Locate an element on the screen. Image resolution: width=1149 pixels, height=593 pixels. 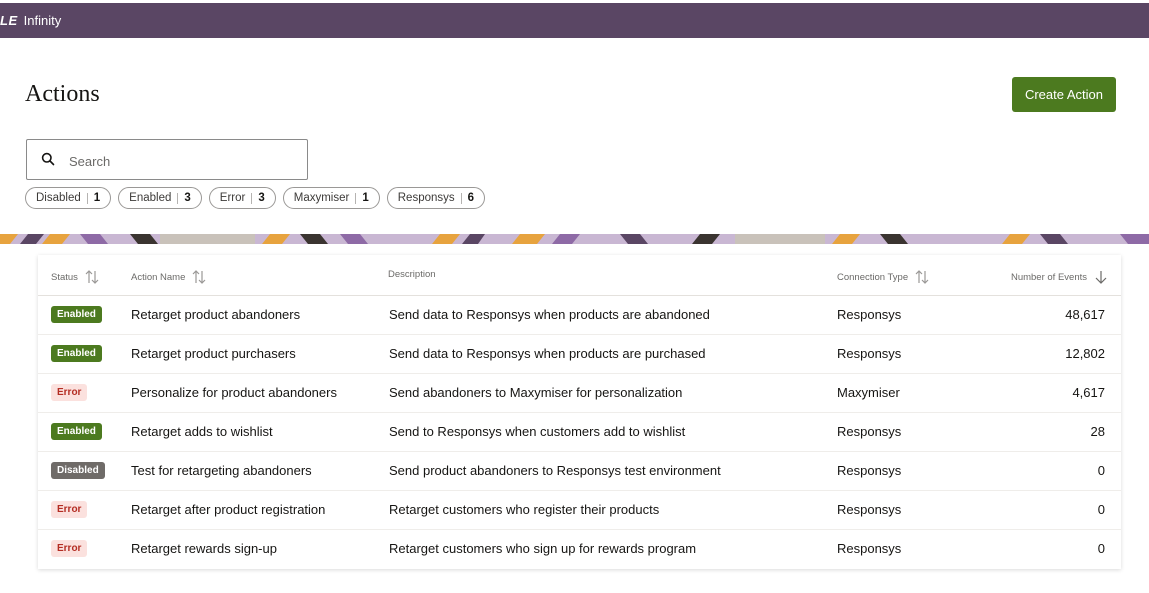
col-action-name: Action Name is located at coordinates (169, 277).